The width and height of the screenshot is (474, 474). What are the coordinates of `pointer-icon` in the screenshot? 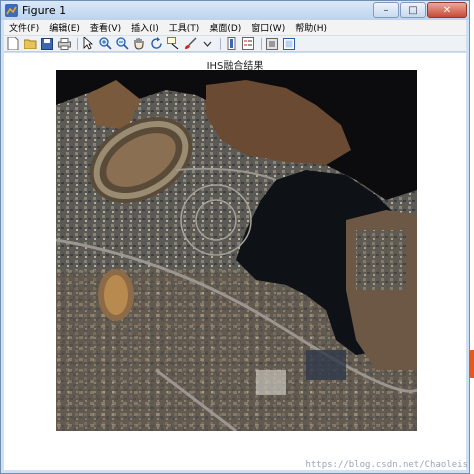 It's located at (88, 43).